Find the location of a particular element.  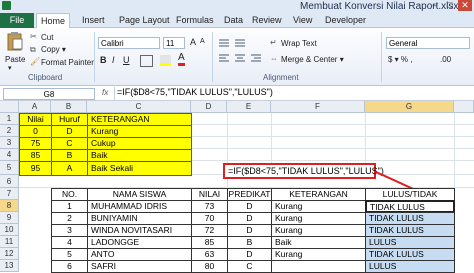

format-painter-button: Format Painter is located at coordinates (67, 62).